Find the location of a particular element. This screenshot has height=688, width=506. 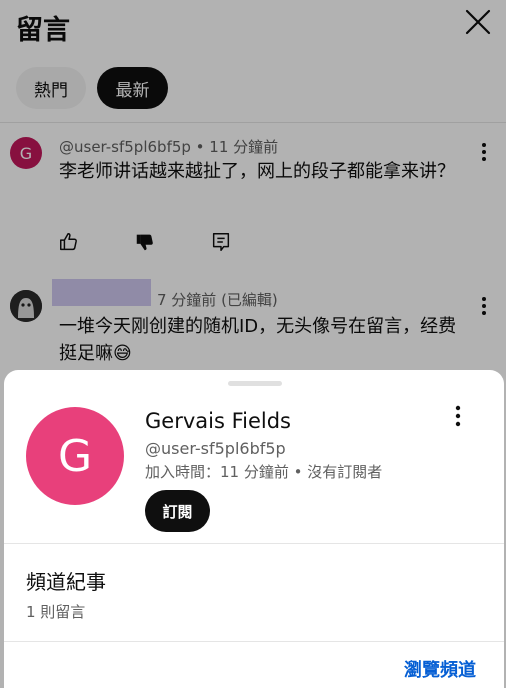

channel-comment-count: 1 則留言 is located at coordinates (56, 612).